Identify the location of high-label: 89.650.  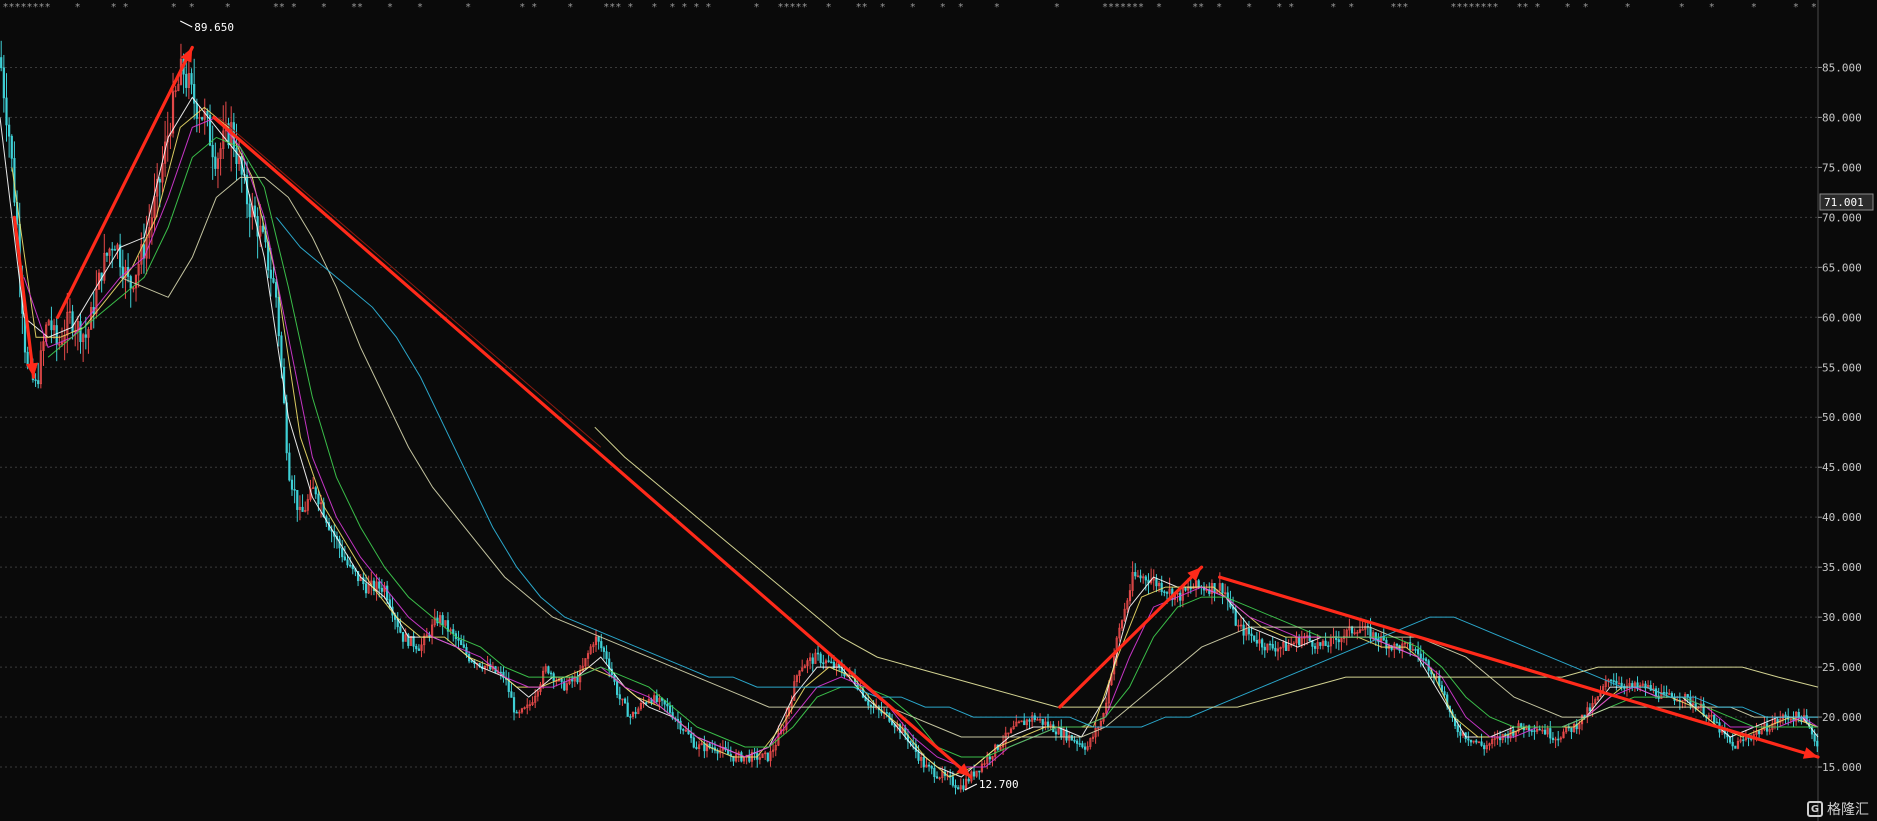
(214, 27).